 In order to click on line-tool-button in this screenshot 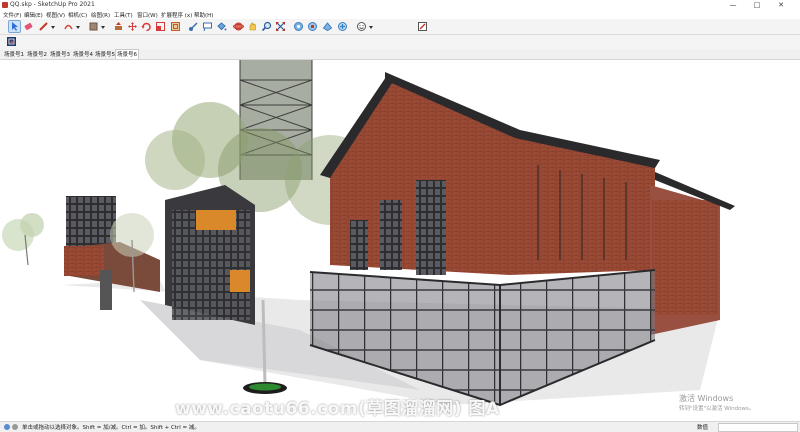, I will do `click(43, 26)`.